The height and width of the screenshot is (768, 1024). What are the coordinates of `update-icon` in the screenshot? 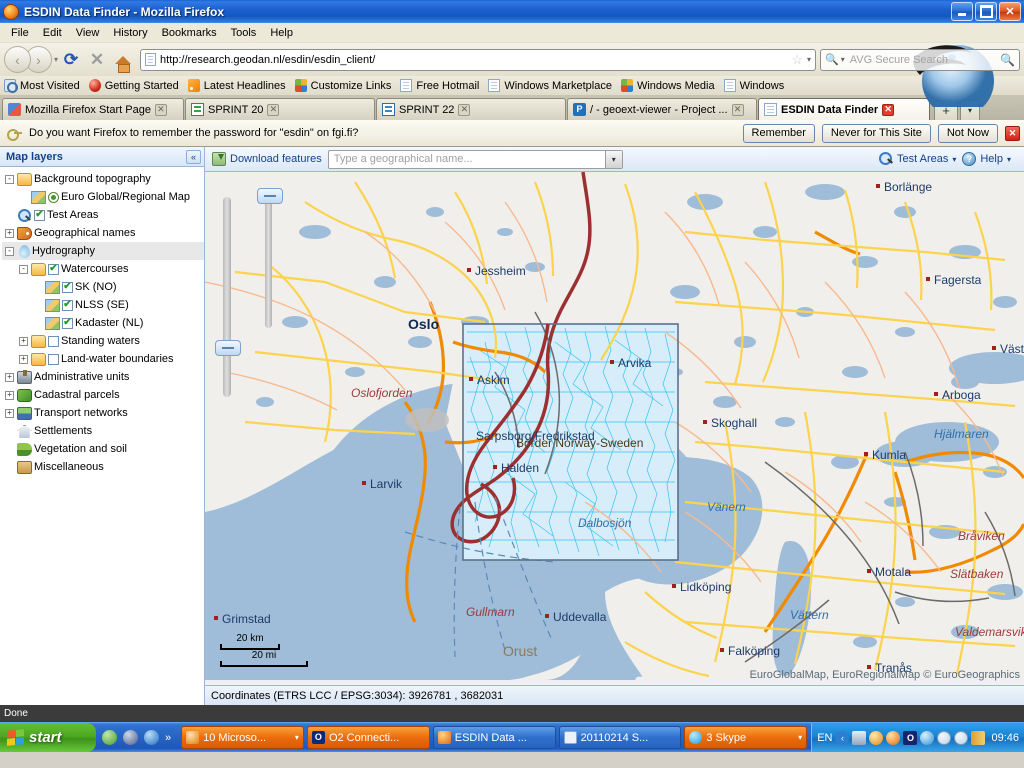 It's located at (876, 737).